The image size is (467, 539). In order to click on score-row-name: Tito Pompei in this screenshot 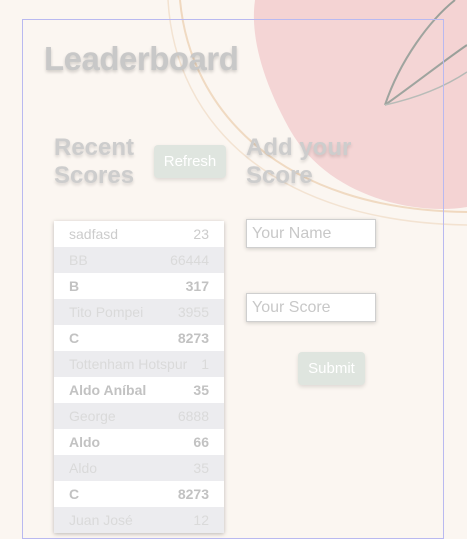, I will do `click(106, 312)`.